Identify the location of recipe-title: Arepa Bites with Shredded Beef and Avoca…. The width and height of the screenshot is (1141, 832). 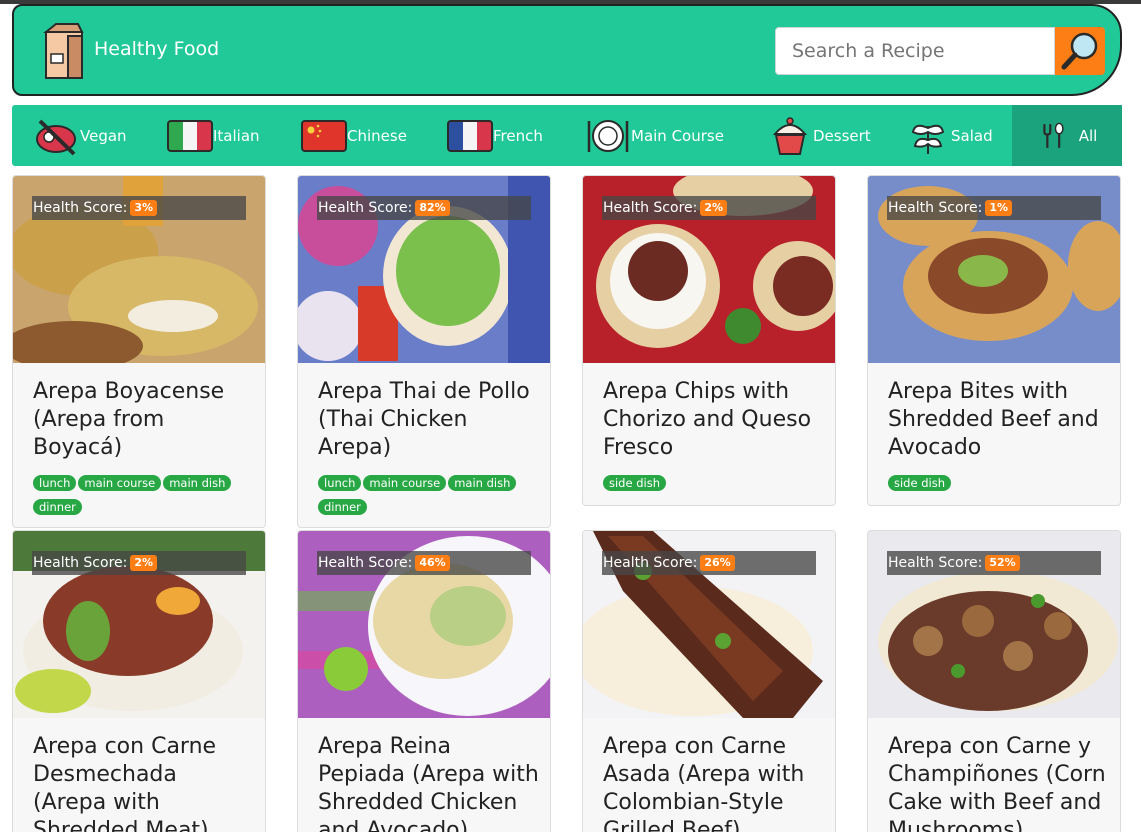
(999, 420).